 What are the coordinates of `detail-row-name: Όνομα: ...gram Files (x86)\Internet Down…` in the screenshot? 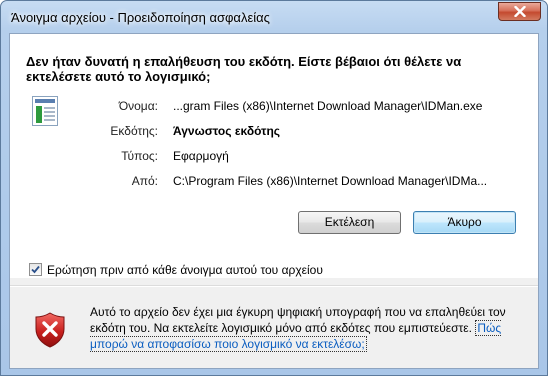 It's located at (274, 106).